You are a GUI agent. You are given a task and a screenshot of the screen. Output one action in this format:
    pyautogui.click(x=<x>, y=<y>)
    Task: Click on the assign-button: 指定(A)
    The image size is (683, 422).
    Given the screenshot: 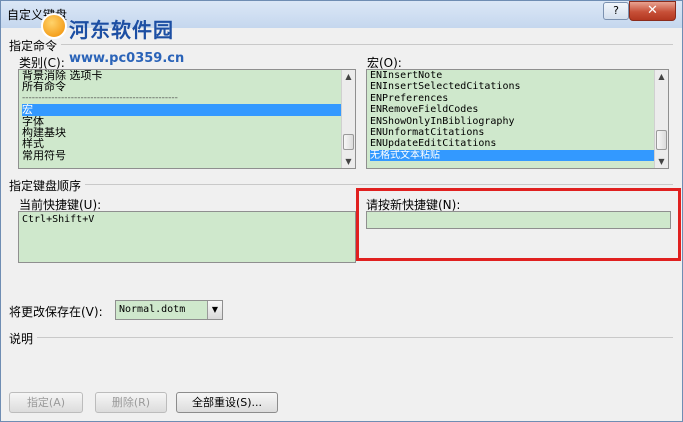 What is the action you would take?
    pyautogui.click(x=46, y=402)
    